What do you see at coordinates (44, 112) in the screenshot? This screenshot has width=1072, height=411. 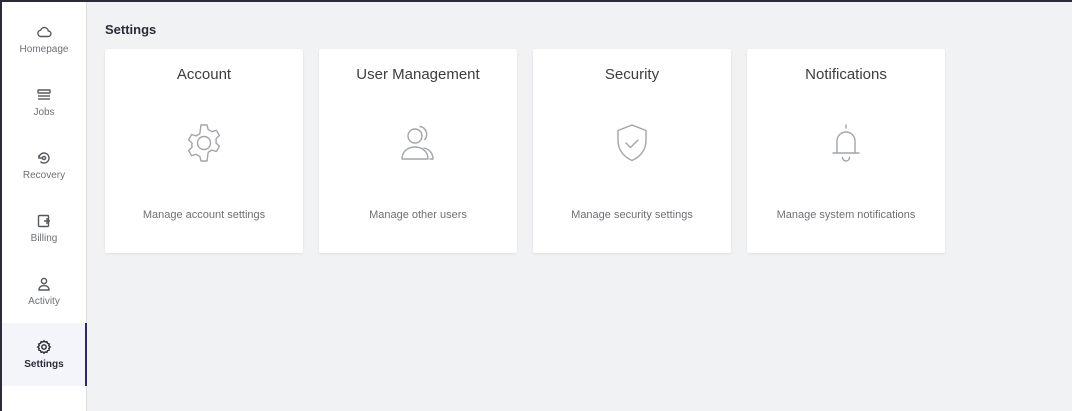 I see `sidebar-item-label: Jobs` at bounding box center [44, 112].